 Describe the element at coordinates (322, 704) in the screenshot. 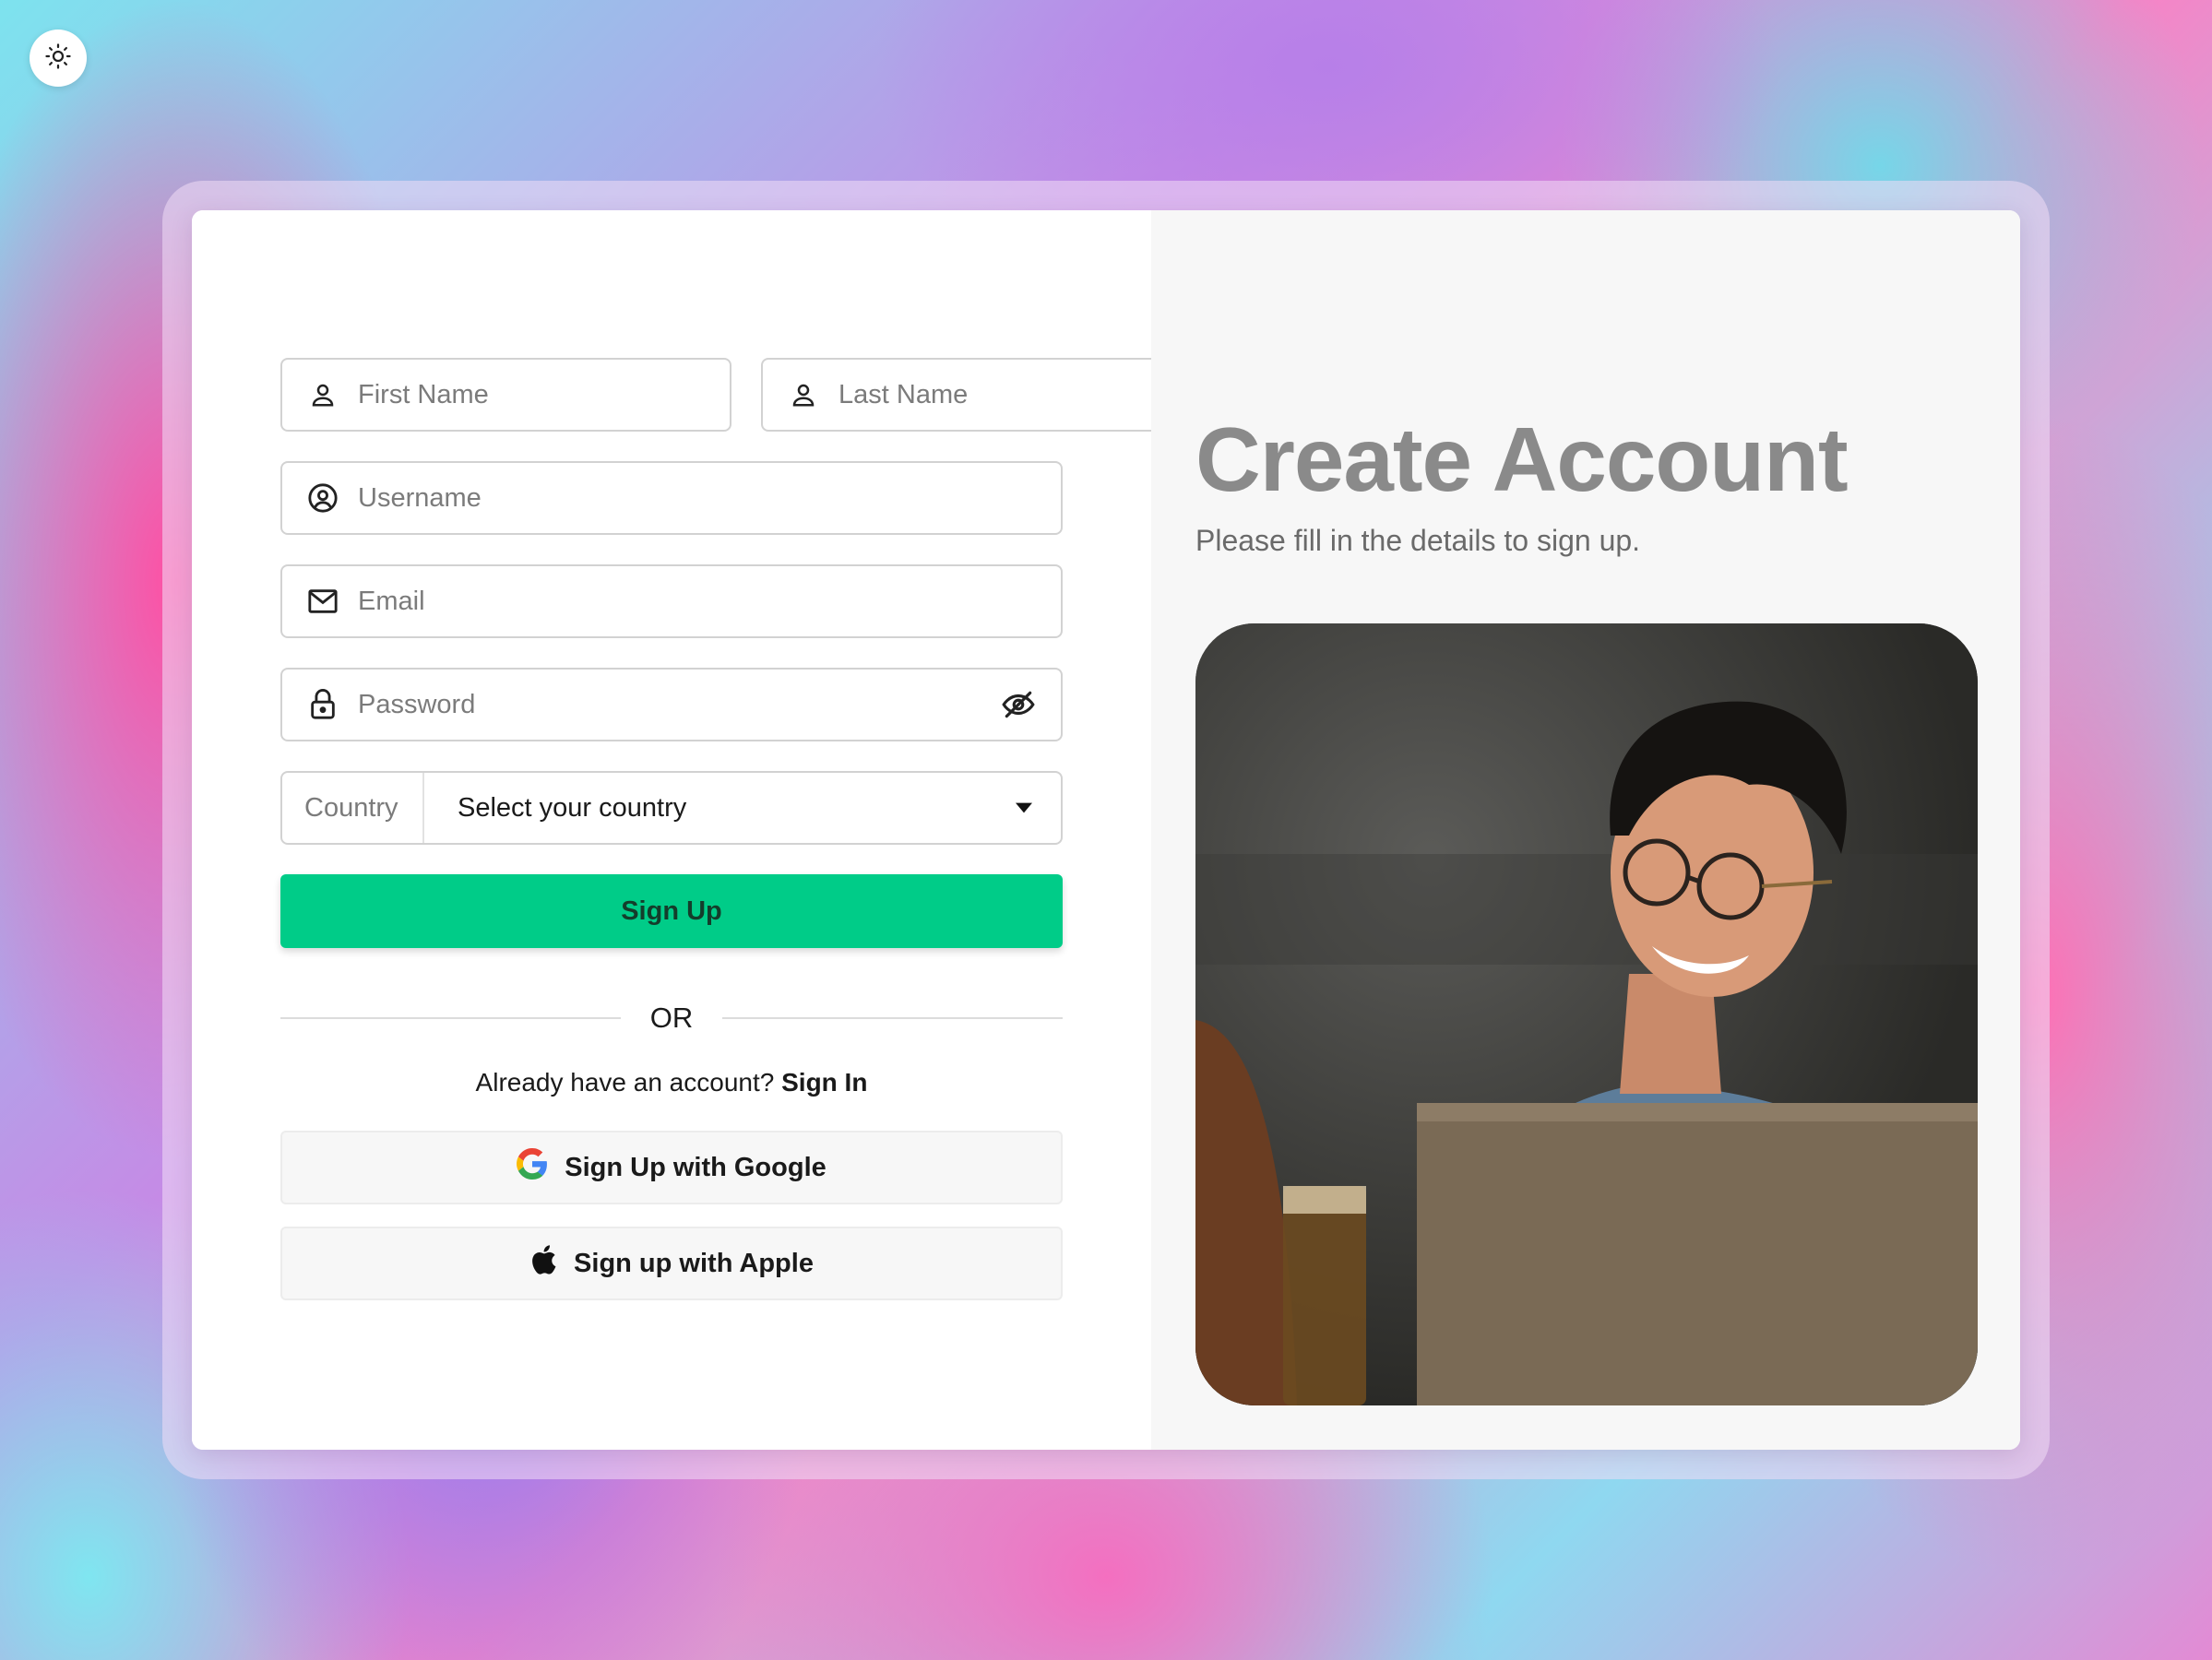

I see `lock-icon` at that location.